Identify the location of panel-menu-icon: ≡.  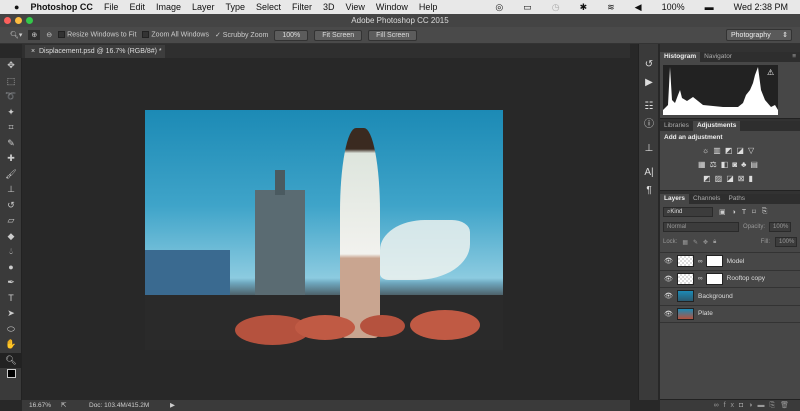
(794, 57).